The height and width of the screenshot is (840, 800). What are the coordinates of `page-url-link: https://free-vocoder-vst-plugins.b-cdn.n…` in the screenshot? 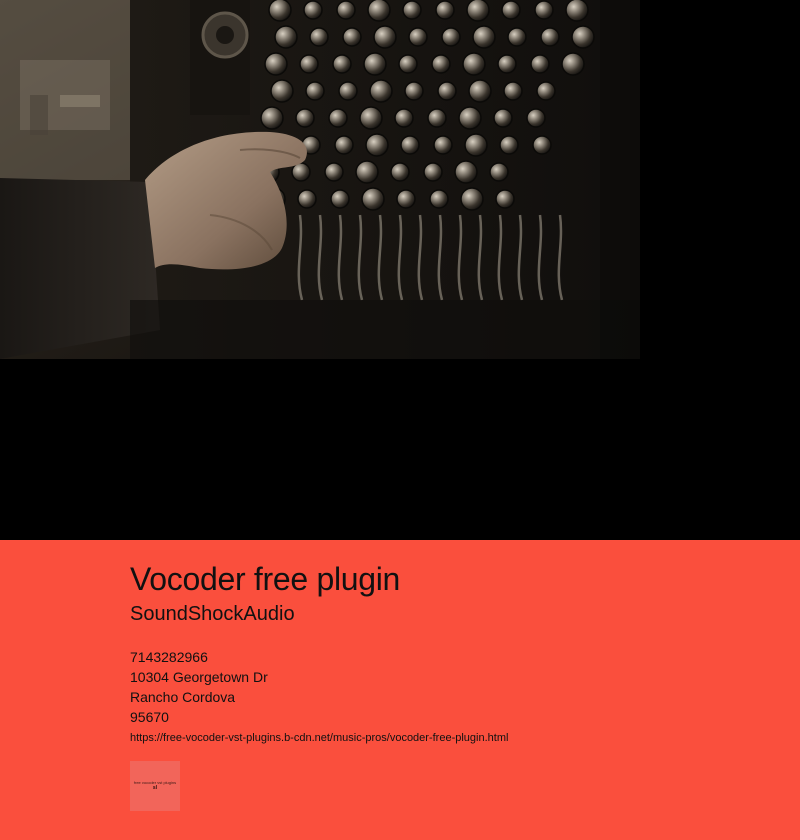 It's located at (450, 738).